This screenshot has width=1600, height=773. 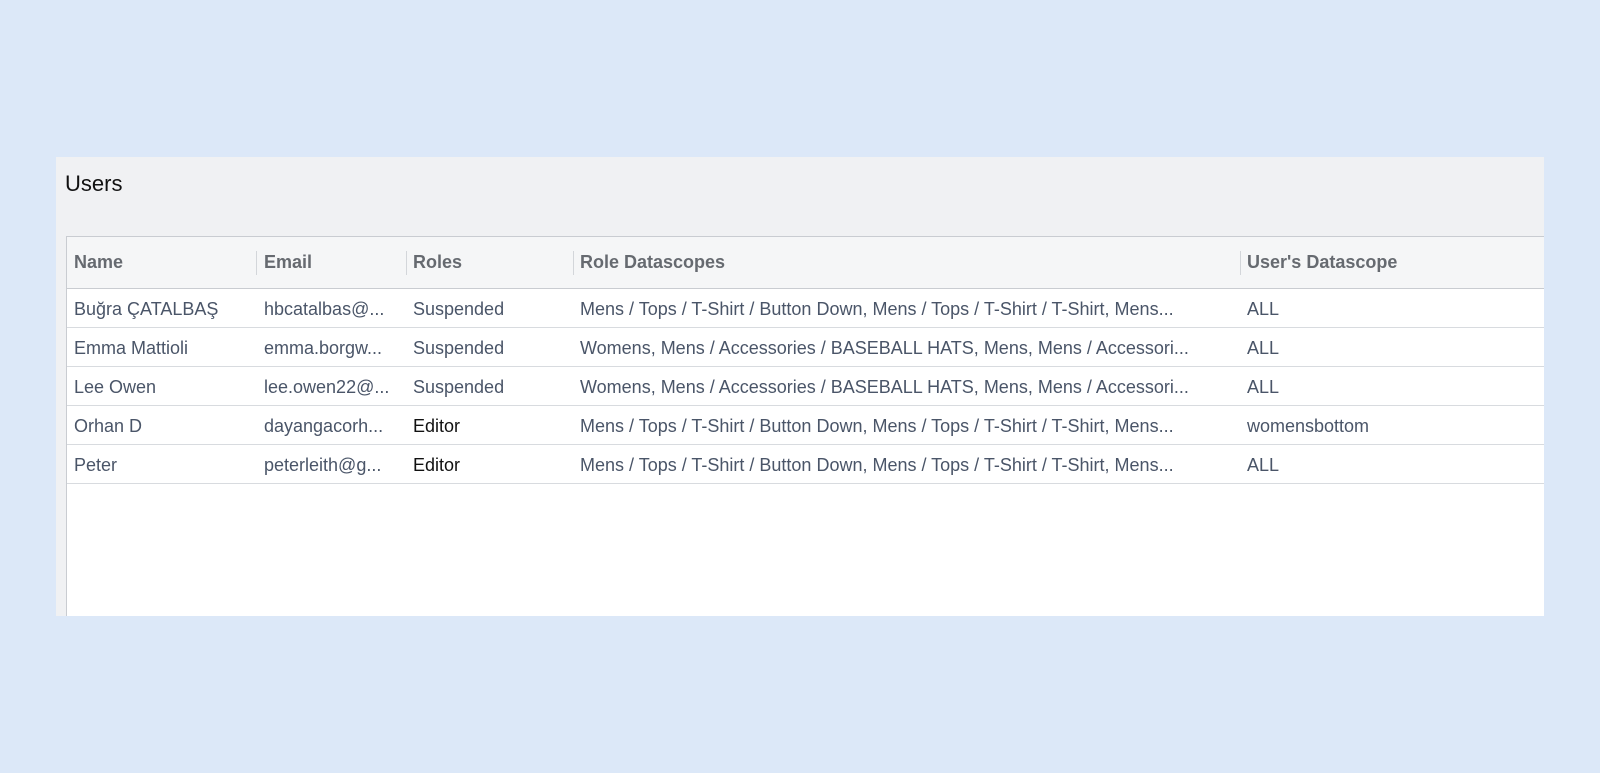 What do you see at coordinates (94, 183) in the screenshot?
I see `page-title: Users` at bounding box center [94, 183].